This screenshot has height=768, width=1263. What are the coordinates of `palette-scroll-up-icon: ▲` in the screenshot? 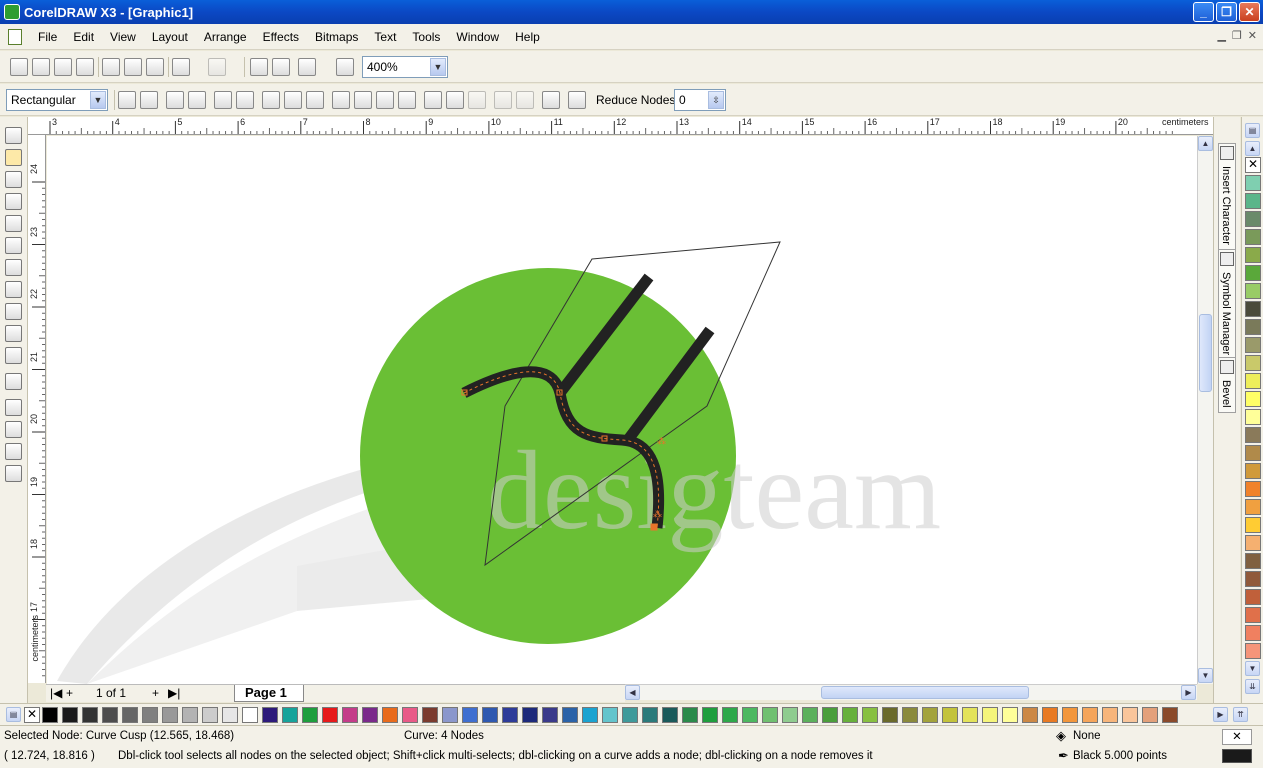 It's located at (1252, 148).